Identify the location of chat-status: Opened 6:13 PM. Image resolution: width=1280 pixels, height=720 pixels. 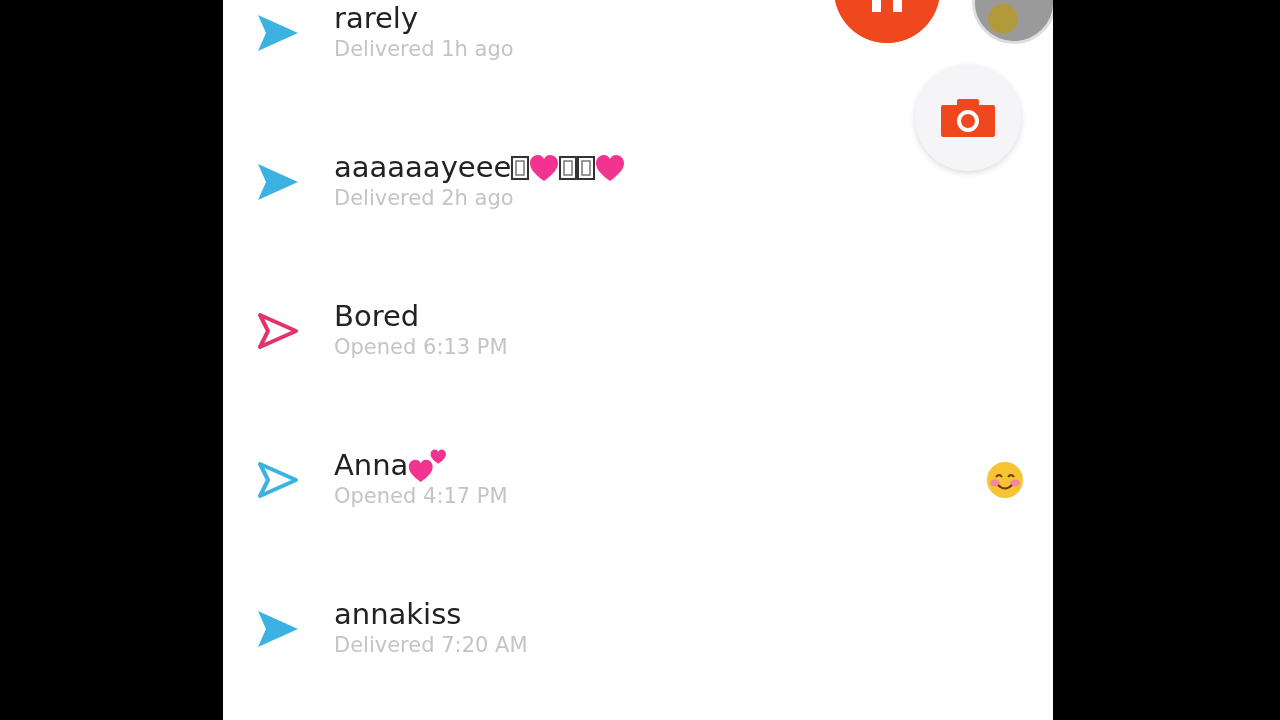
(421, 348).